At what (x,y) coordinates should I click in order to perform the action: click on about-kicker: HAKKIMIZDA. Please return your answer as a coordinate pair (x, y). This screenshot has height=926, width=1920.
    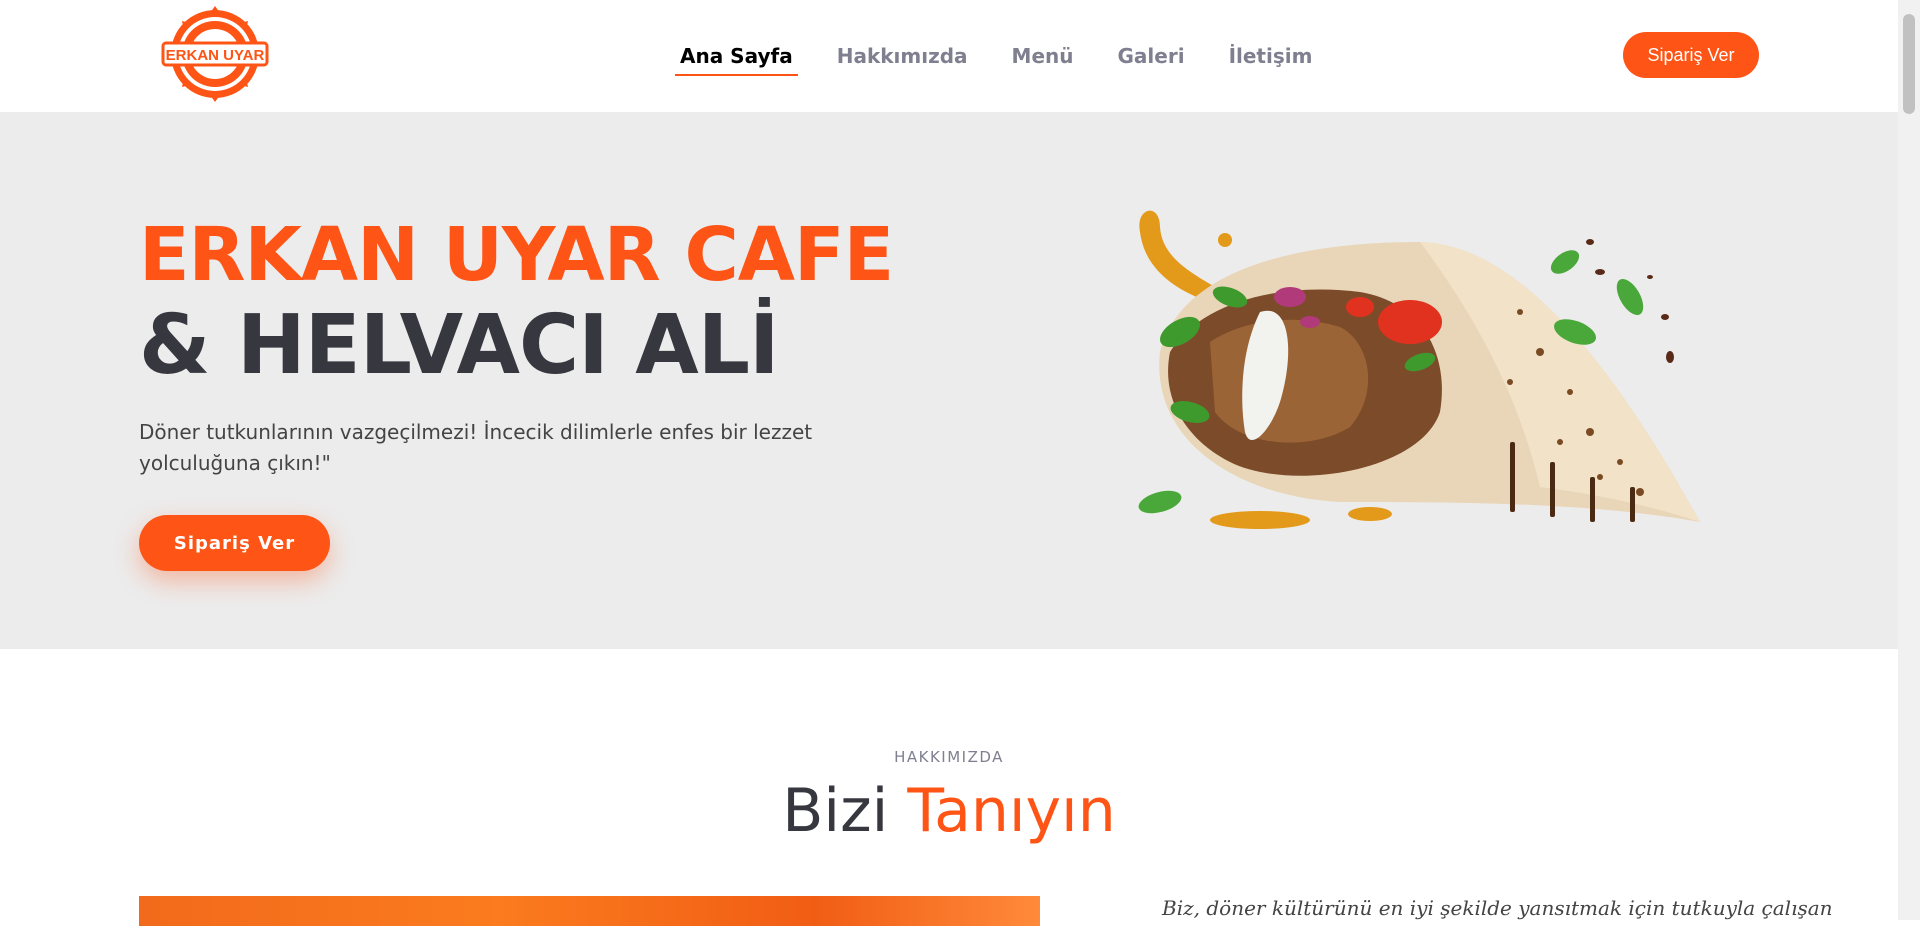
    Looking at the image, I should click on (949, 757).